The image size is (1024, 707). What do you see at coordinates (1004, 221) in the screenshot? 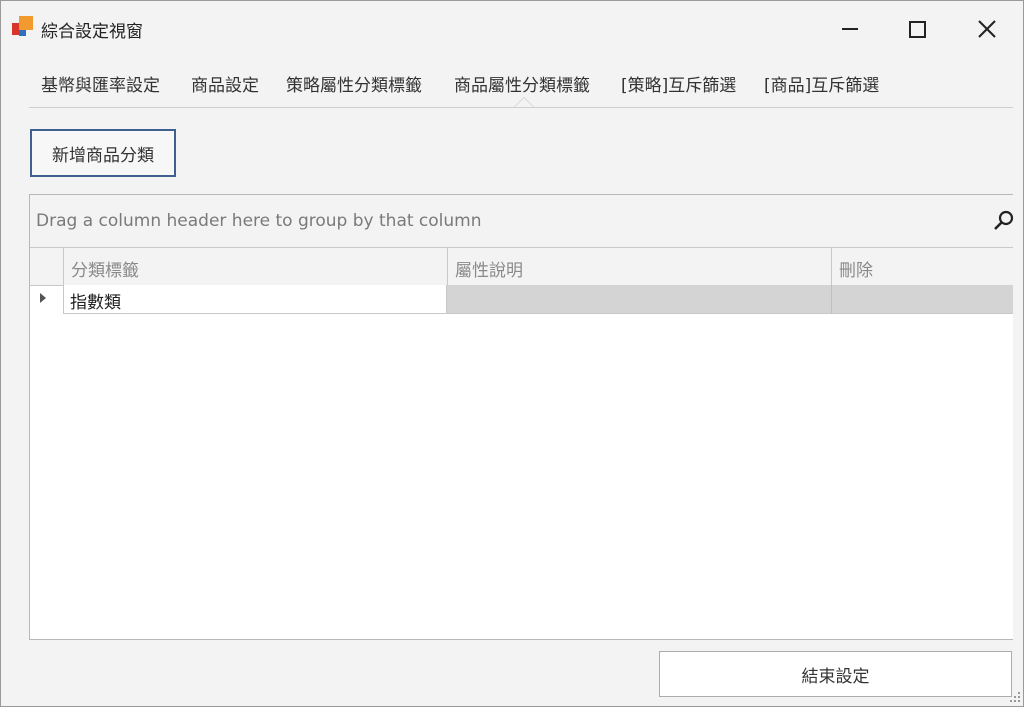
I see `search-icon` at bounding box center [1004, 221].